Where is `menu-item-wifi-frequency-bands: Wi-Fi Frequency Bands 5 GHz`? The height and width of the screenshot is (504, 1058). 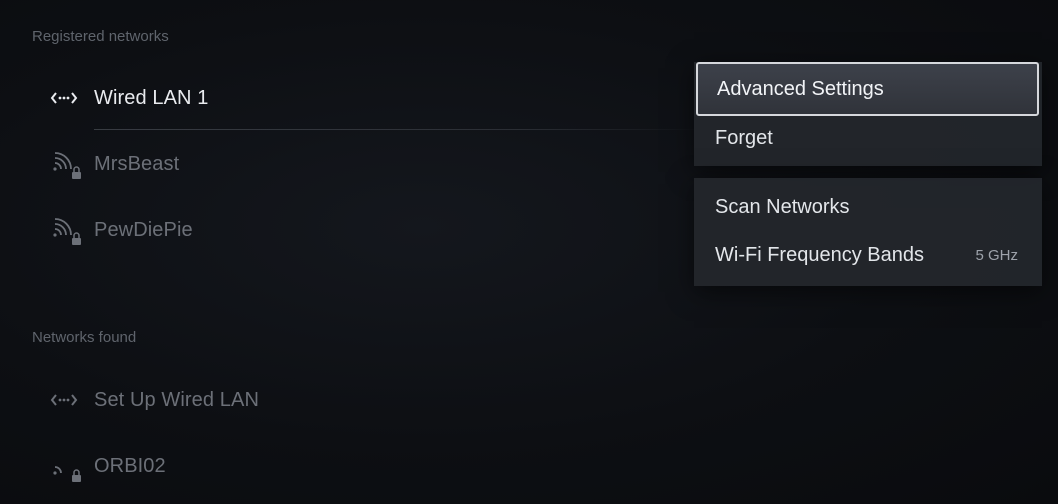 menu-item-wifi-frequency-bands: Wi-Fi Frequency Bands 5 GHz is located at coordinates (868, 255).